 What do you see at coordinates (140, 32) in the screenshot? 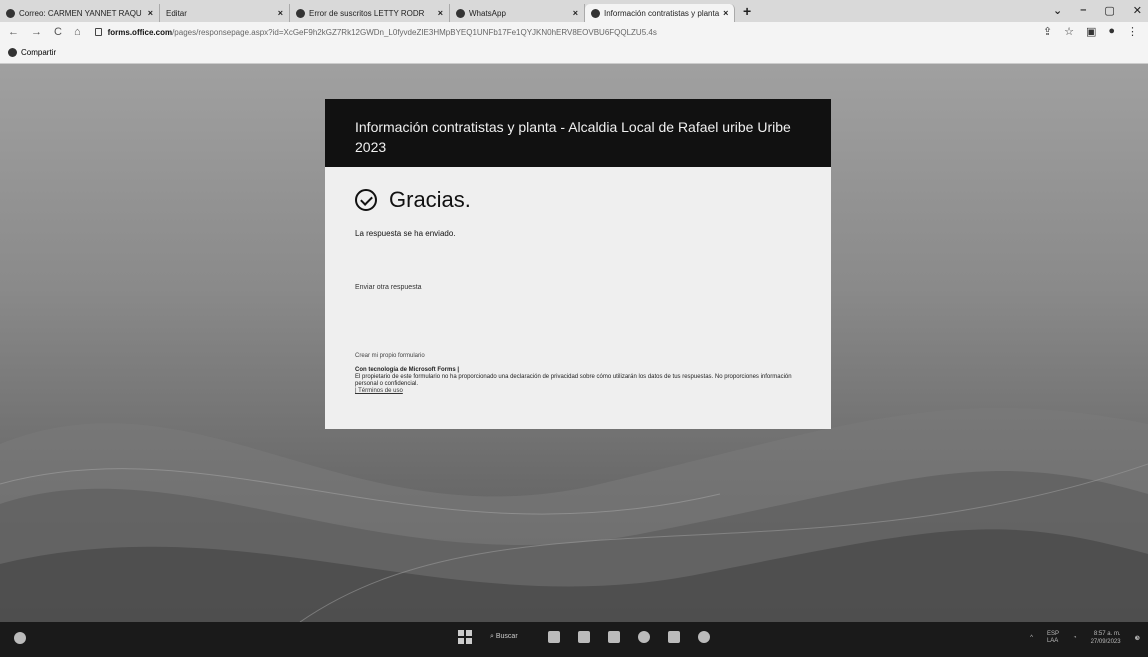
I see `url-domain: forms.office.com` at bounding box center [140, 32].